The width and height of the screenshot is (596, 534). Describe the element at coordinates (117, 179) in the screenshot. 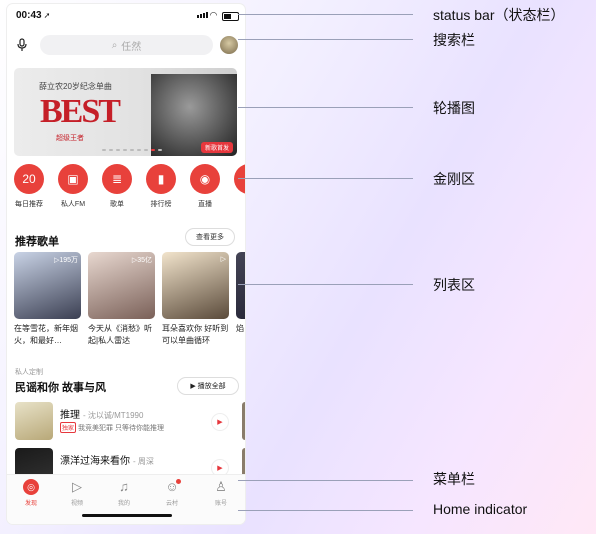

I see `playlist-icon: ≣` at that location.